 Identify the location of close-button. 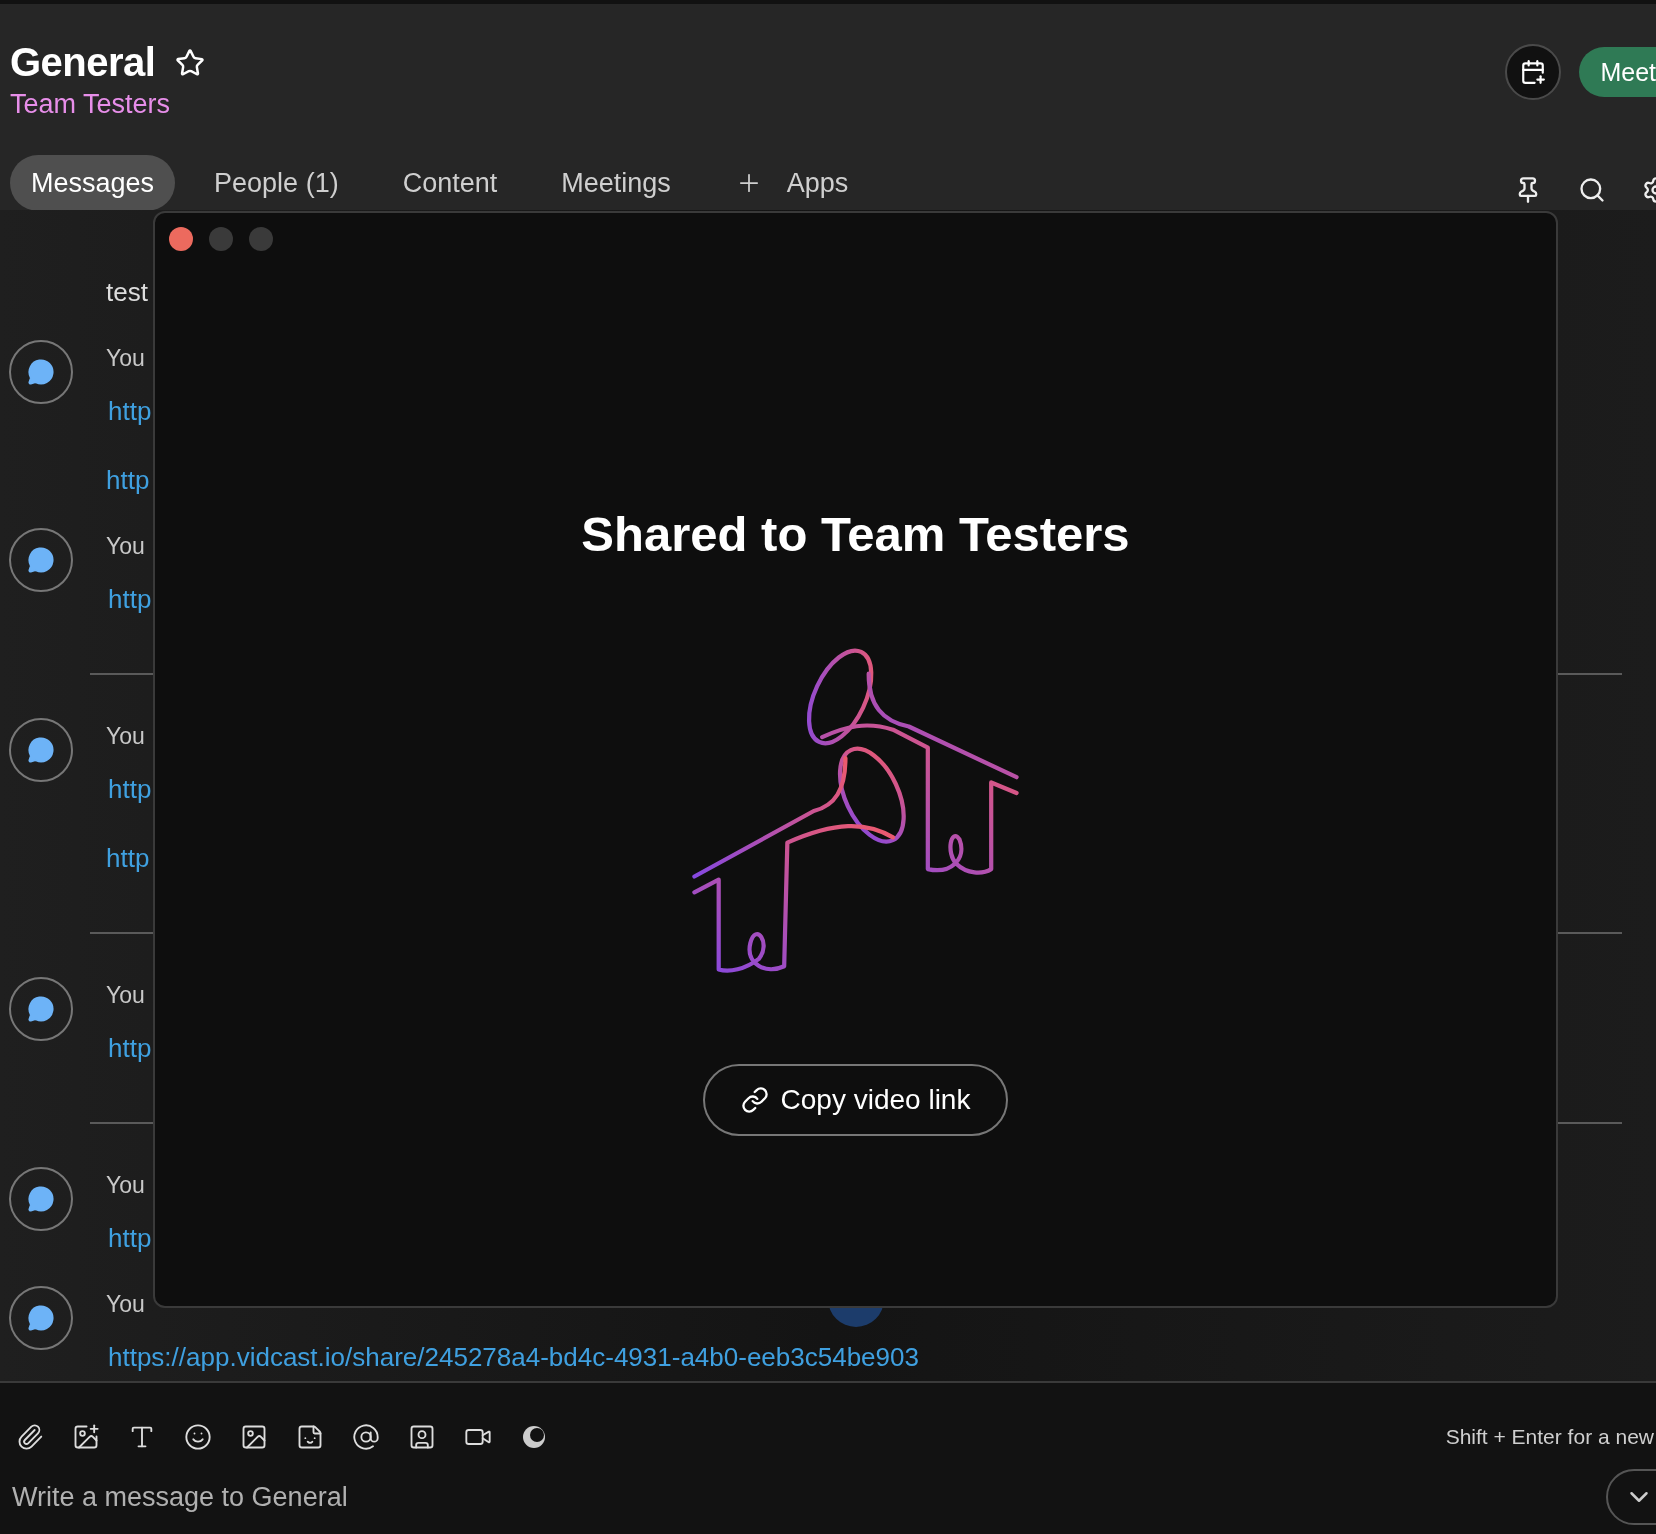
(181, 239).